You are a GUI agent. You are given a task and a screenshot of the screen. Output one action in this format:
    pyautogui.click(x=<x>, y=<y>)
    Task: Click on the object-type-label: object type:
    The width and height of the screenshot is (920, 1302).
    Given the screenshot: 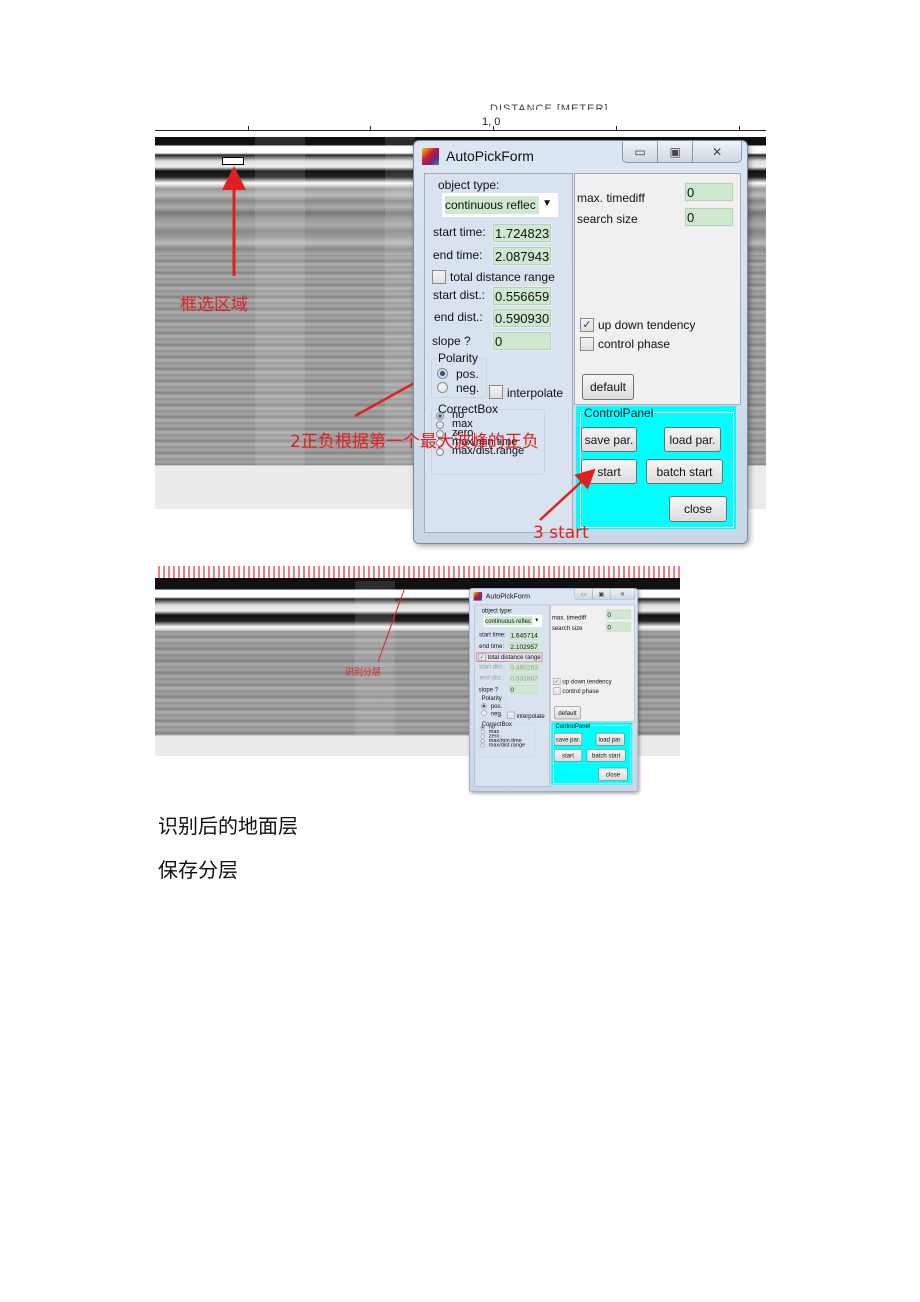 What is the action you would take?
    pyautogui.click(x=497, y=611)
    